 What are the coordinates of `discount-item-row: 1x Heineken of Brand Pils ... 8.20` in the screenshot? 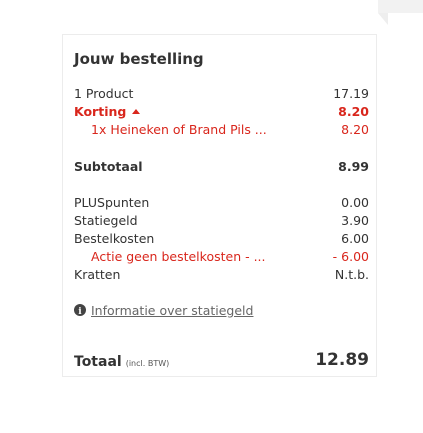 It's located at (220, 130).